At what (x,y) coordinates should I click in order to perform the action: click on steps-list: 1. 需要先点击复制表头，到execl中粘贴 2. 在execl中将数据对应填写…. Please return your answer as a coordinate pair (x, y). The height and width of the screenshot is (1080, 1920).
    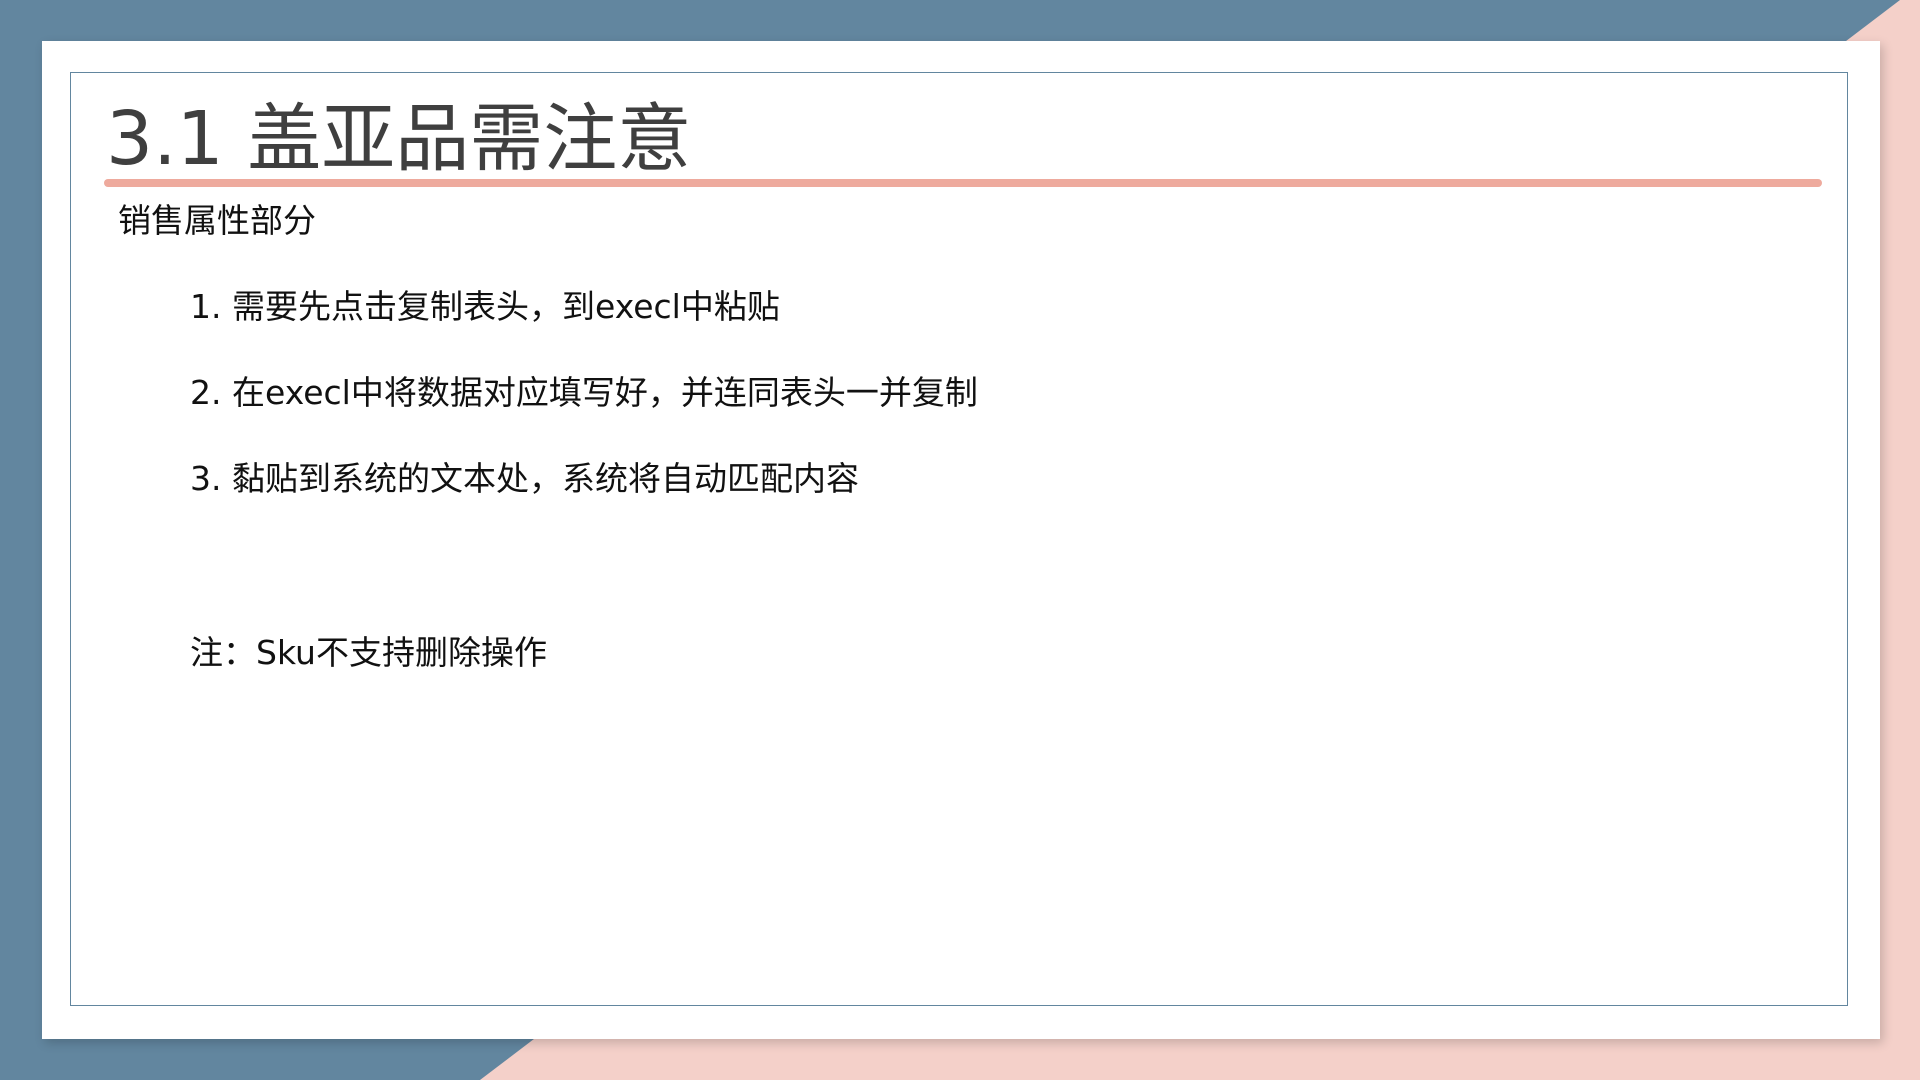
    Looking at the image, I should click on (584, 415).